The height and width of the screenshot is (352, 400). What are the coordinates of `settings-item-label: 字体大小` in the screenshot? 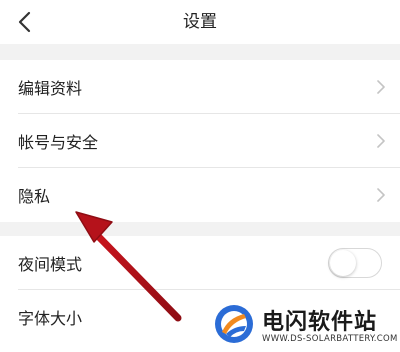 It's located at (50, 318).